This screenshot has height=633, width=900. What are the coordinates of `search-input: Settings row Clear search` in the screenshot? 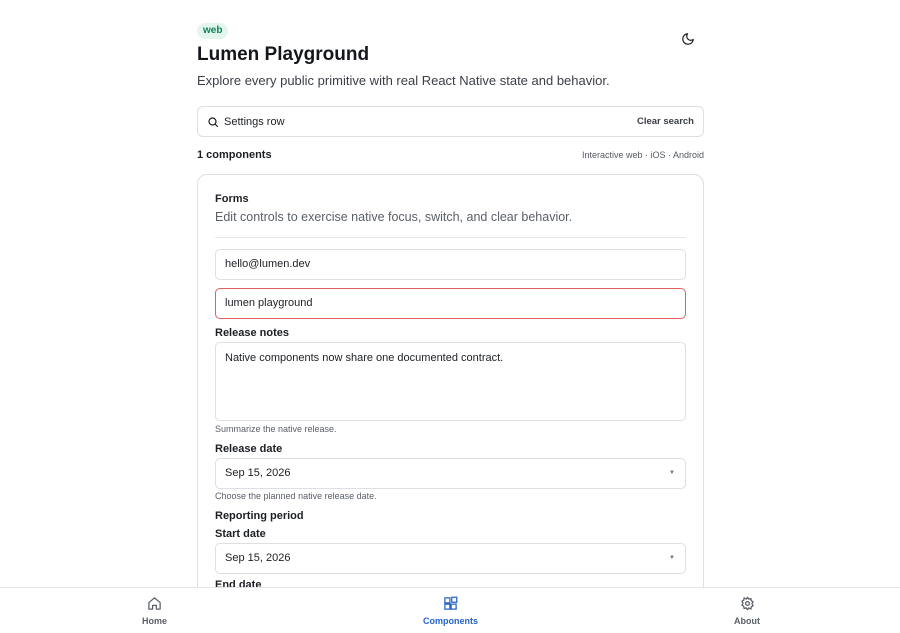 It's located at (450, 121).